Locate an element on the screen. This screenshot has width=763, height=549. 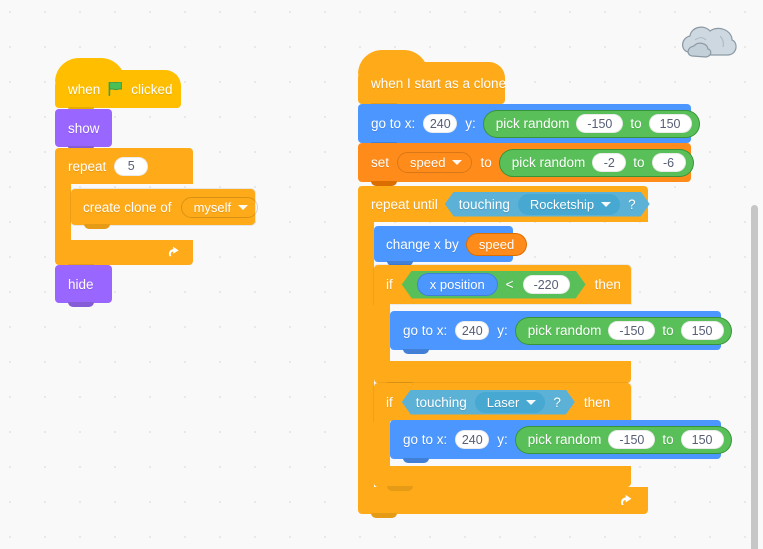
block-if-1: if x position < -220 then is located at coordinates (502, 284).